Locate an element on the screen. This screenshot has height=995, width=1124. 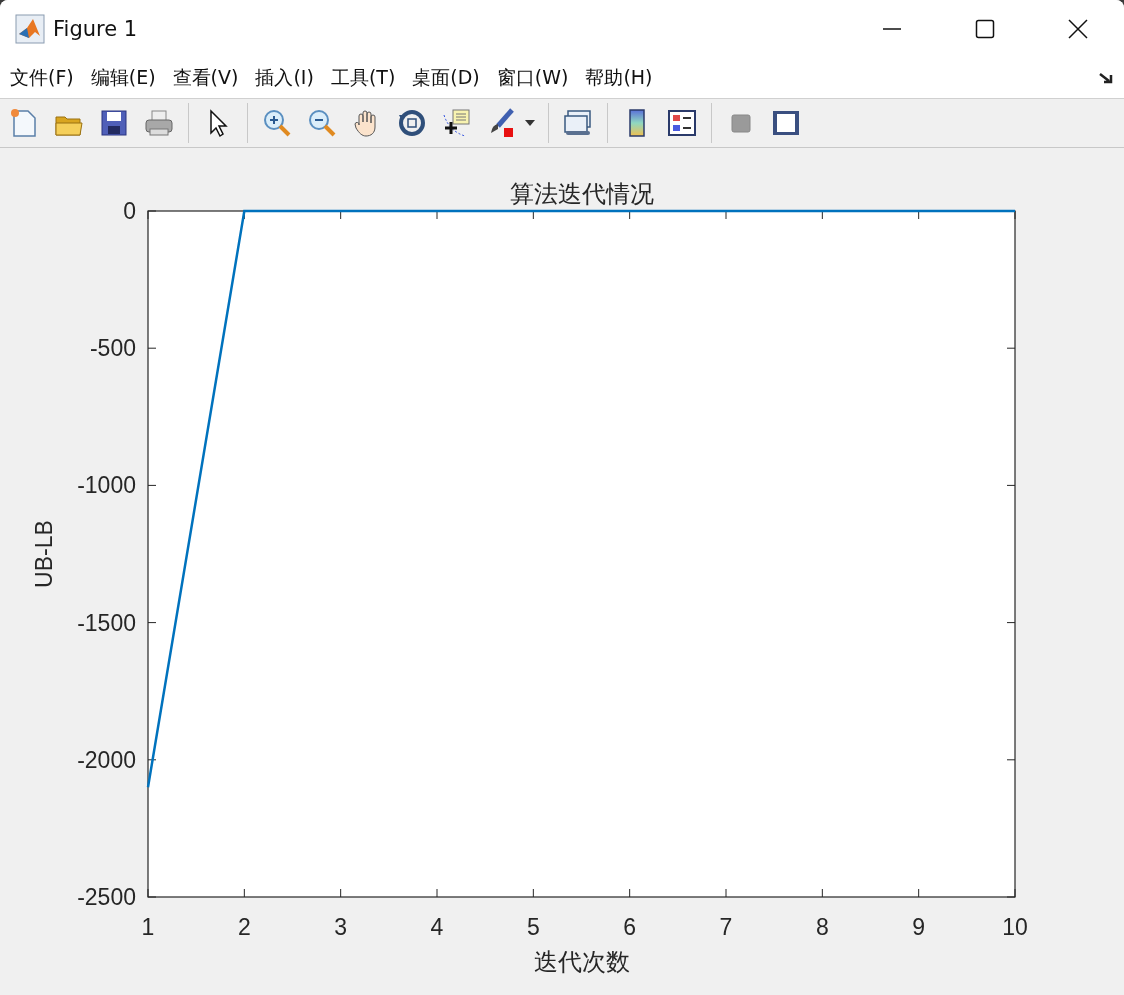
y-tick-label: 0 is located at coordinates (129, 211).